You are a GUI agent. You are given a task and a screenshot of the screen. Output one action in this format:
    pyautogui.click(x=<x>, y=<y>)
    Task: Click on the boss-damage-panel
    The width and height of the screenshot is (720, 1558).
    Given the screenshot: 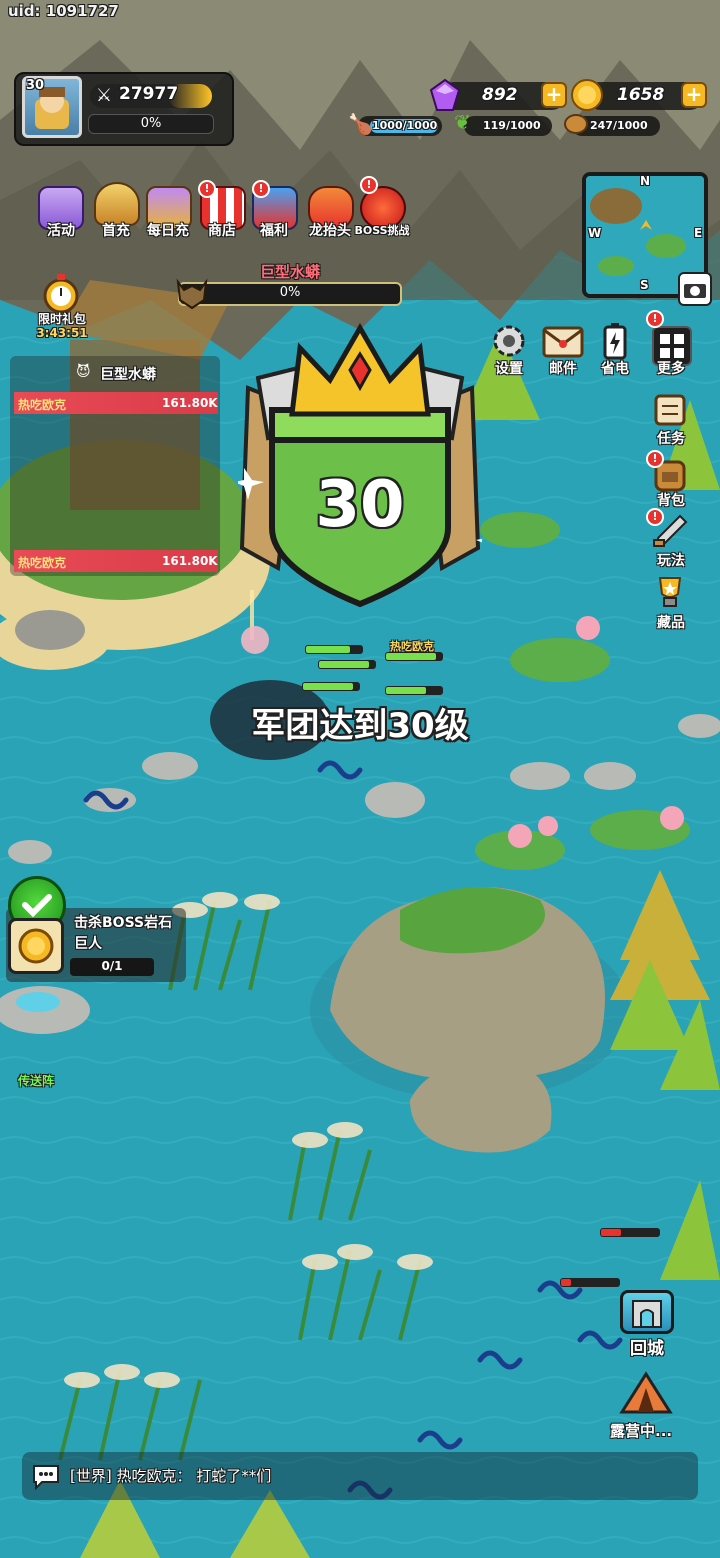 What is the action you would take?
    pyautogui.click(x=115, y=466)
    